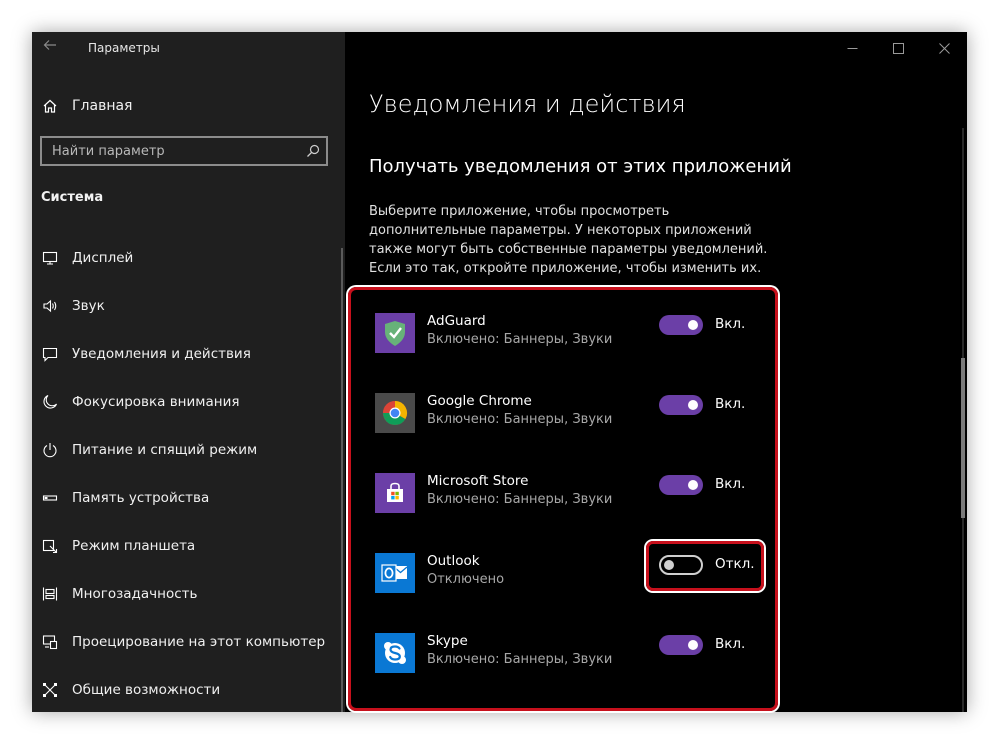  Describe the element at coordinates (135, 594) in the screenshot. I see `sidebar-item-label: Многозадачность` at that location.